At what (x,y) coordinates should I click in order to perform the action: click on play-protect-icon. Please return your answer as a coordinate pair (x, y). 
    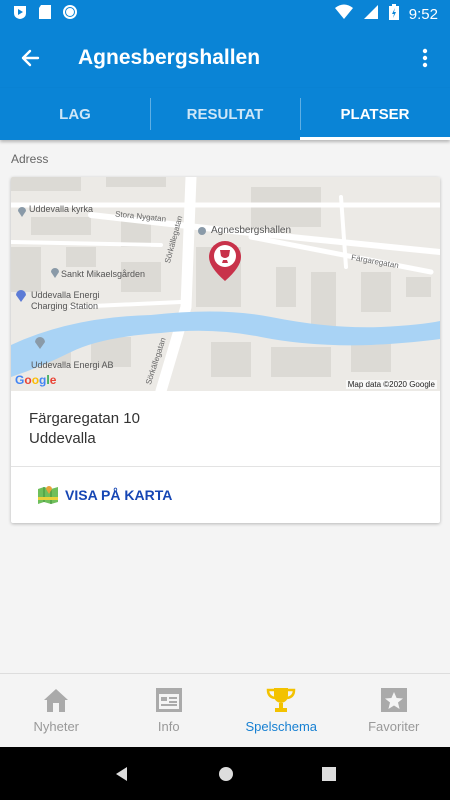
    Looking at the image, I should click on (20, 14).